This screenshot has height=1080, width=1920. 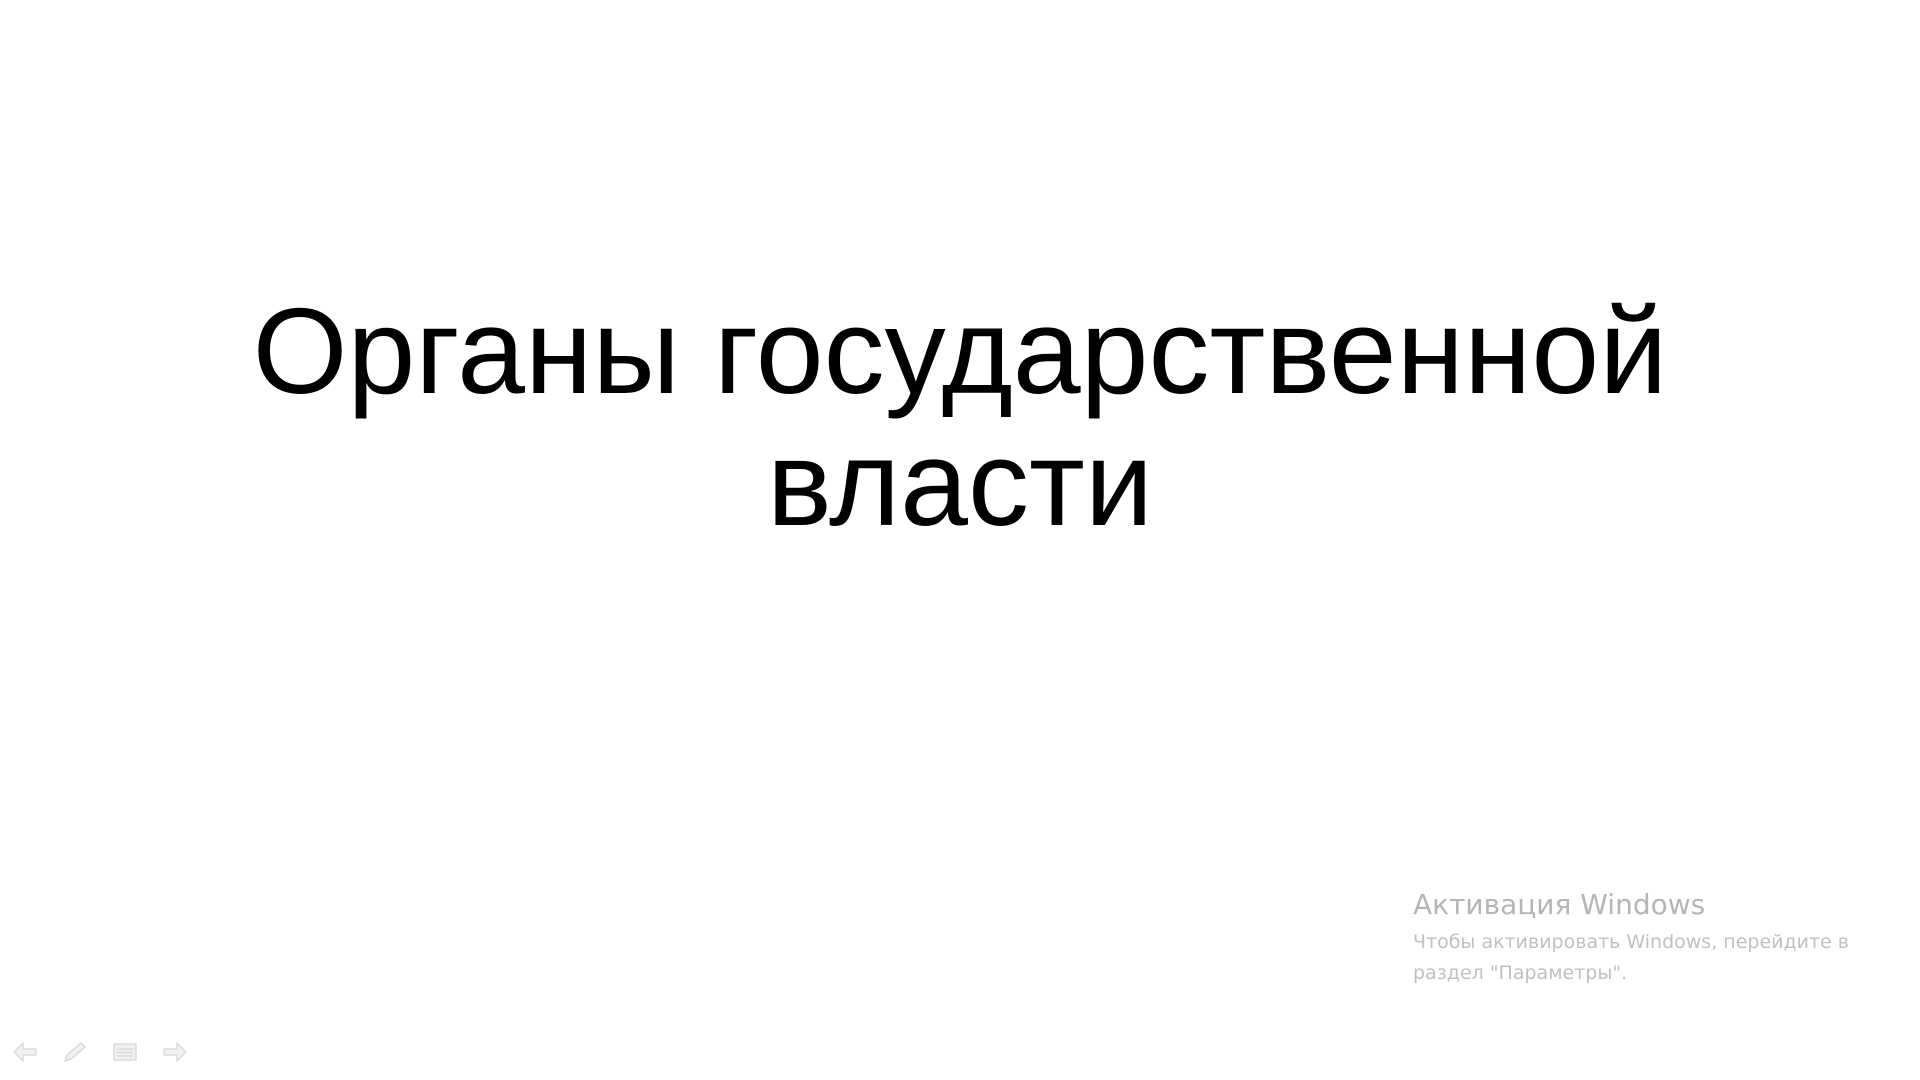 I want to click on next-arrow-icon, so click(x=175, y=1052).